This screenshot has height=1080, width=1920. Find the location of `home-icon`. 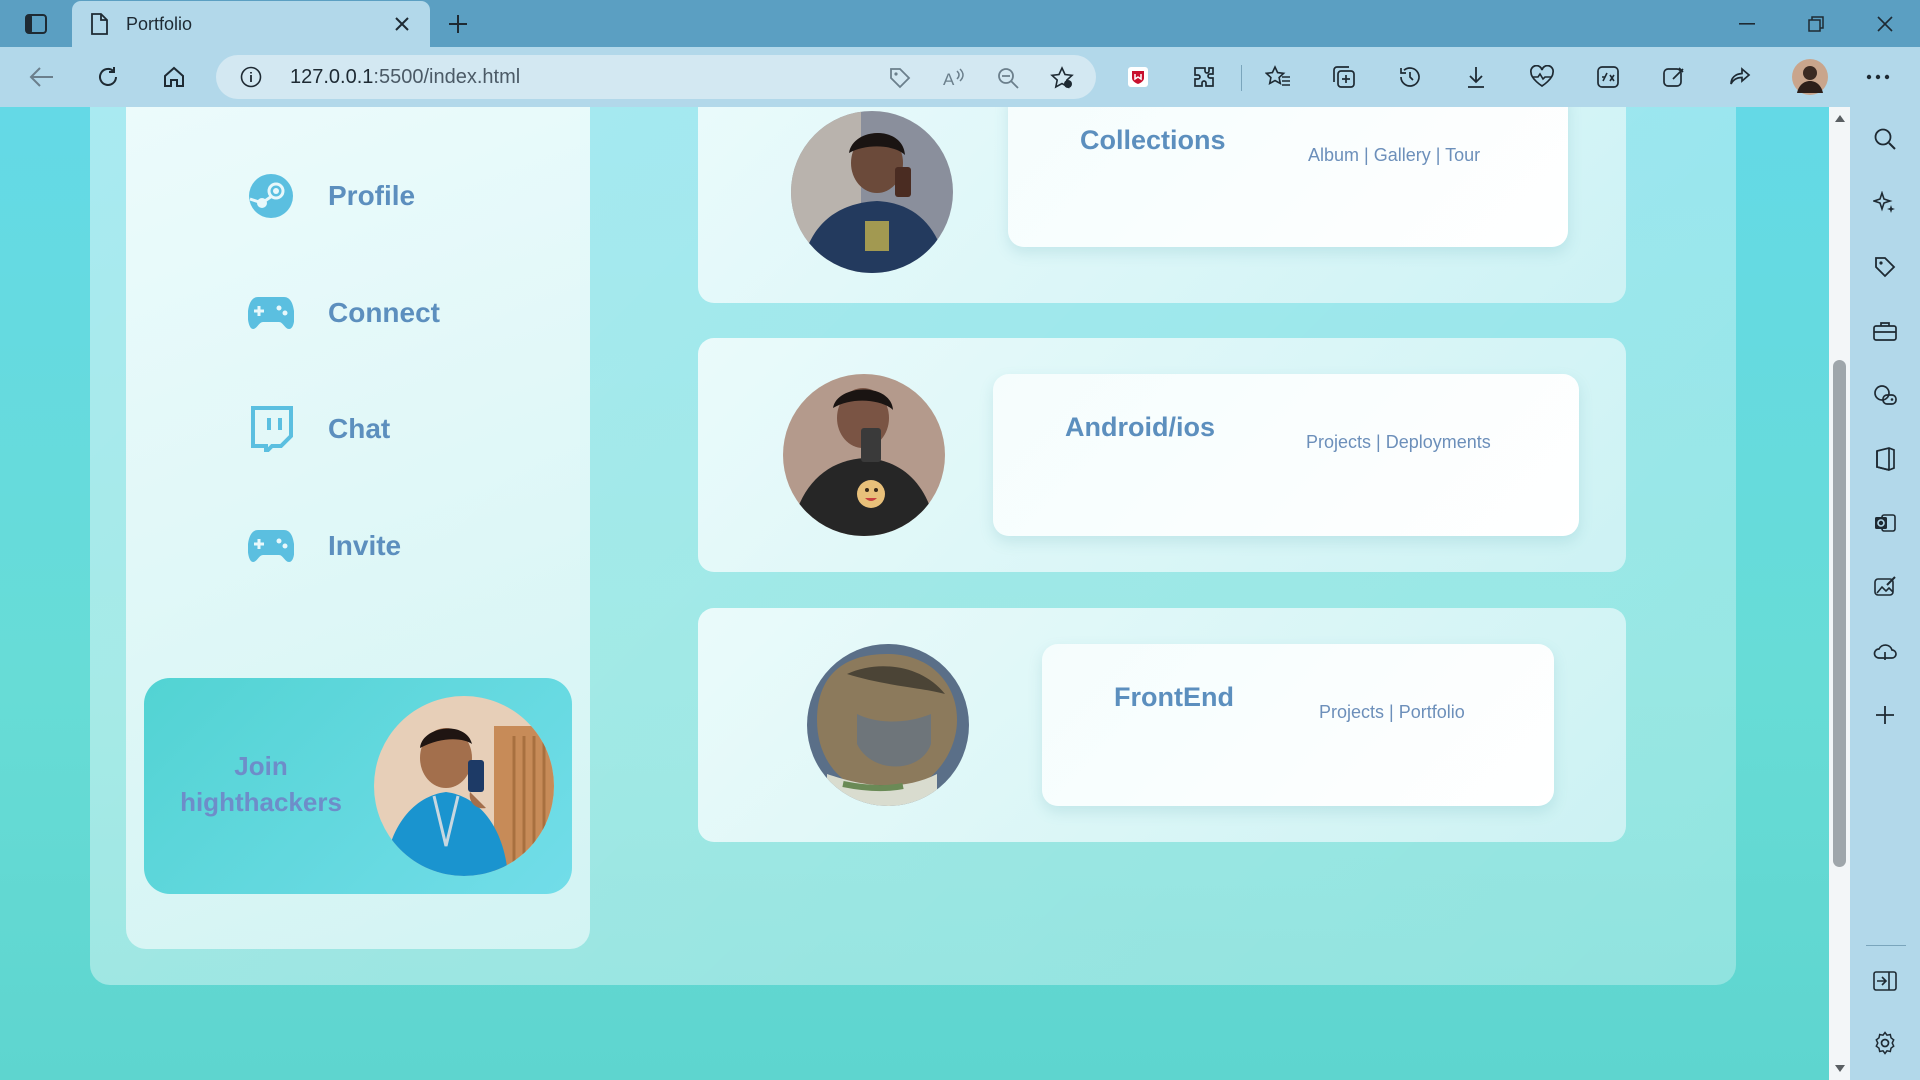

home-icon is located at coordinates (174, 76).